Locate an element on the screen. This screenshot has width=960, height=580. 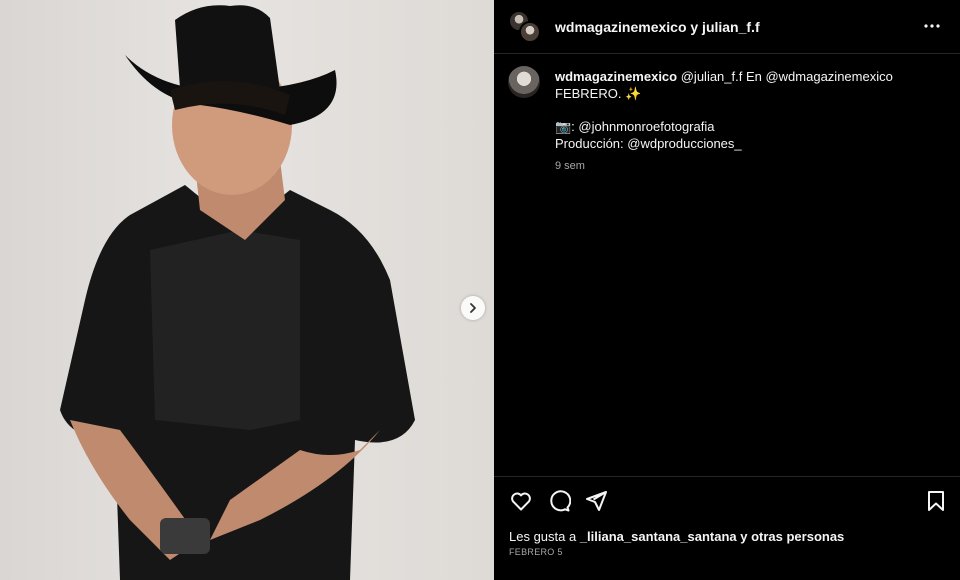
caption-username: wdmagazinemexico is located at coordinates (616, 76).